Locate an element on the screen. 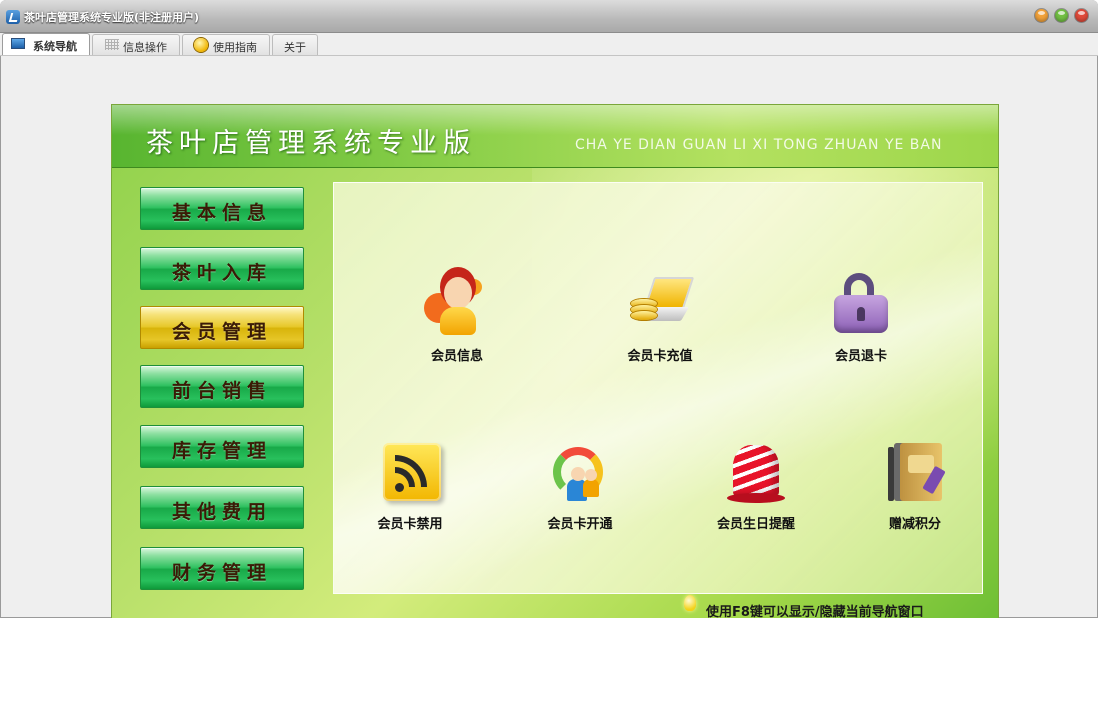  module-member-cancel-card: 会员退卡 is located at coordinates (861, 317).